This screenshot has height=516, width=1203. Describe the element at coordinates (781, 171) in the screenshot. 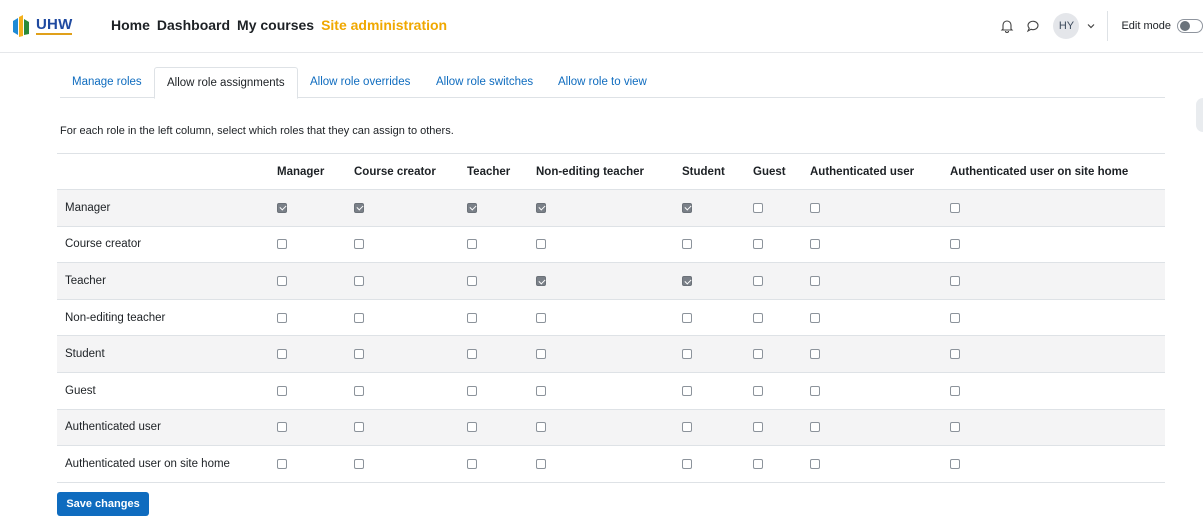

I see `column-header: Guest` at that location.